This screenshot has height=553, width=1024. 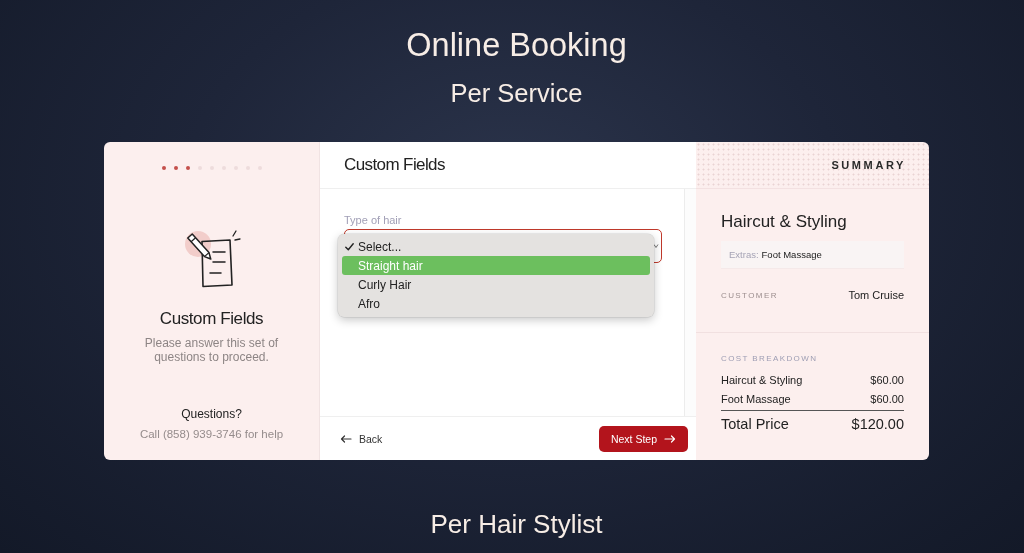 I want to click on form-title: Custom Fields, so click(x=394, y=165).